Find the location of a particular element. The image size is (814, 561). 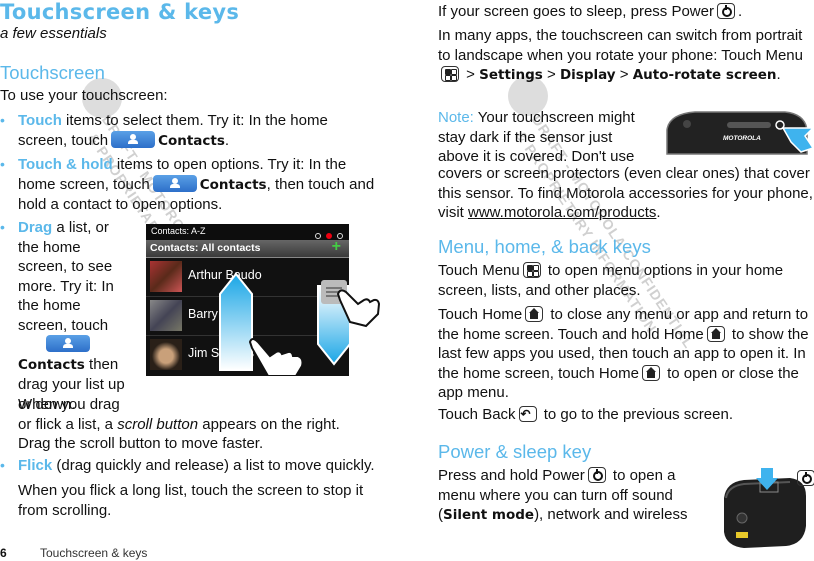

note-text: . is located at coordinates (658, 212).